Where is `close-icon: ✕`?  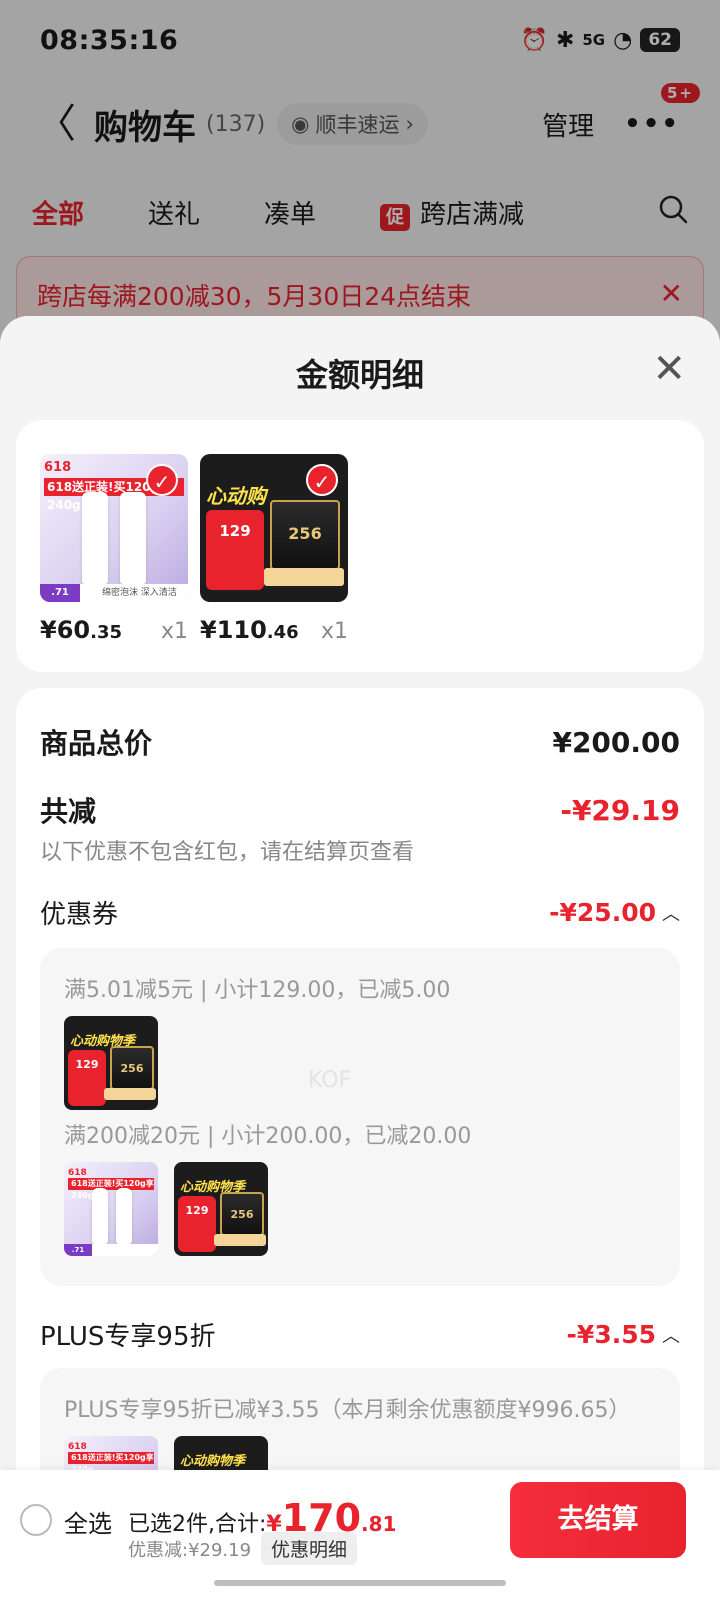
close-icon: ✕ is located at coordinates (669, 369).